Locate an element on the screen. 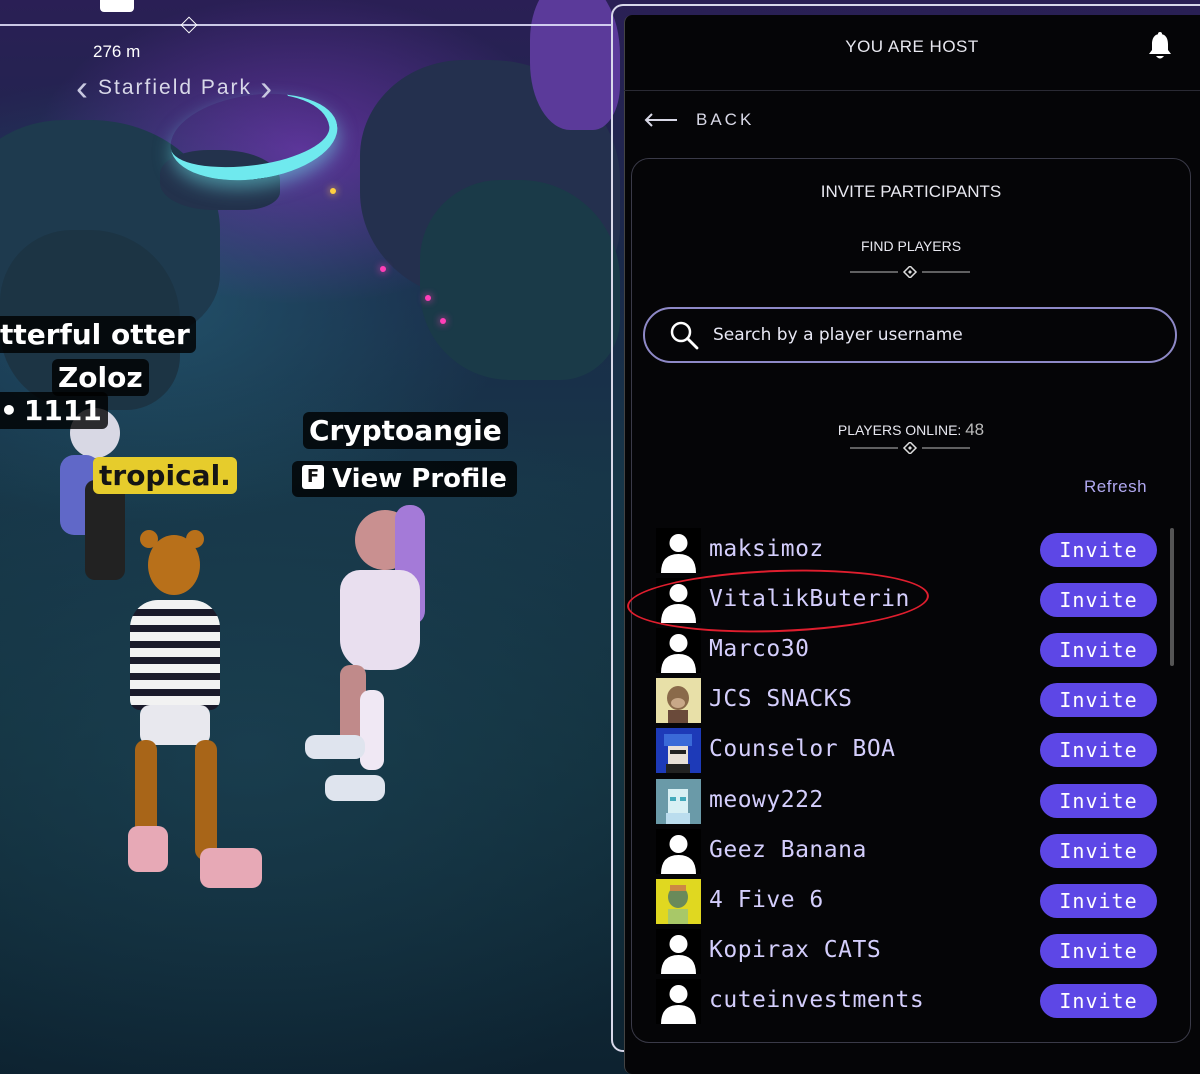 The height and width of the screenshot is (1074, 1200). invite-participants-title: INVITE PARTICIPANTS is located at coordinates (911, 191).